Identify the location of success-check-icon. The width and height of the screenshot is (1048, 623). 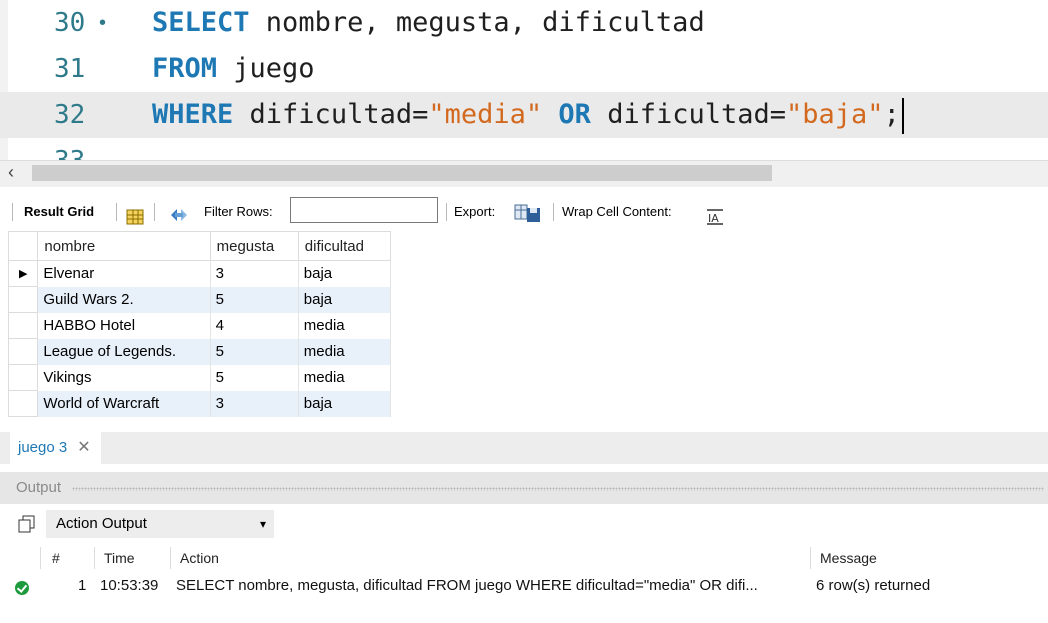
(22, 588).